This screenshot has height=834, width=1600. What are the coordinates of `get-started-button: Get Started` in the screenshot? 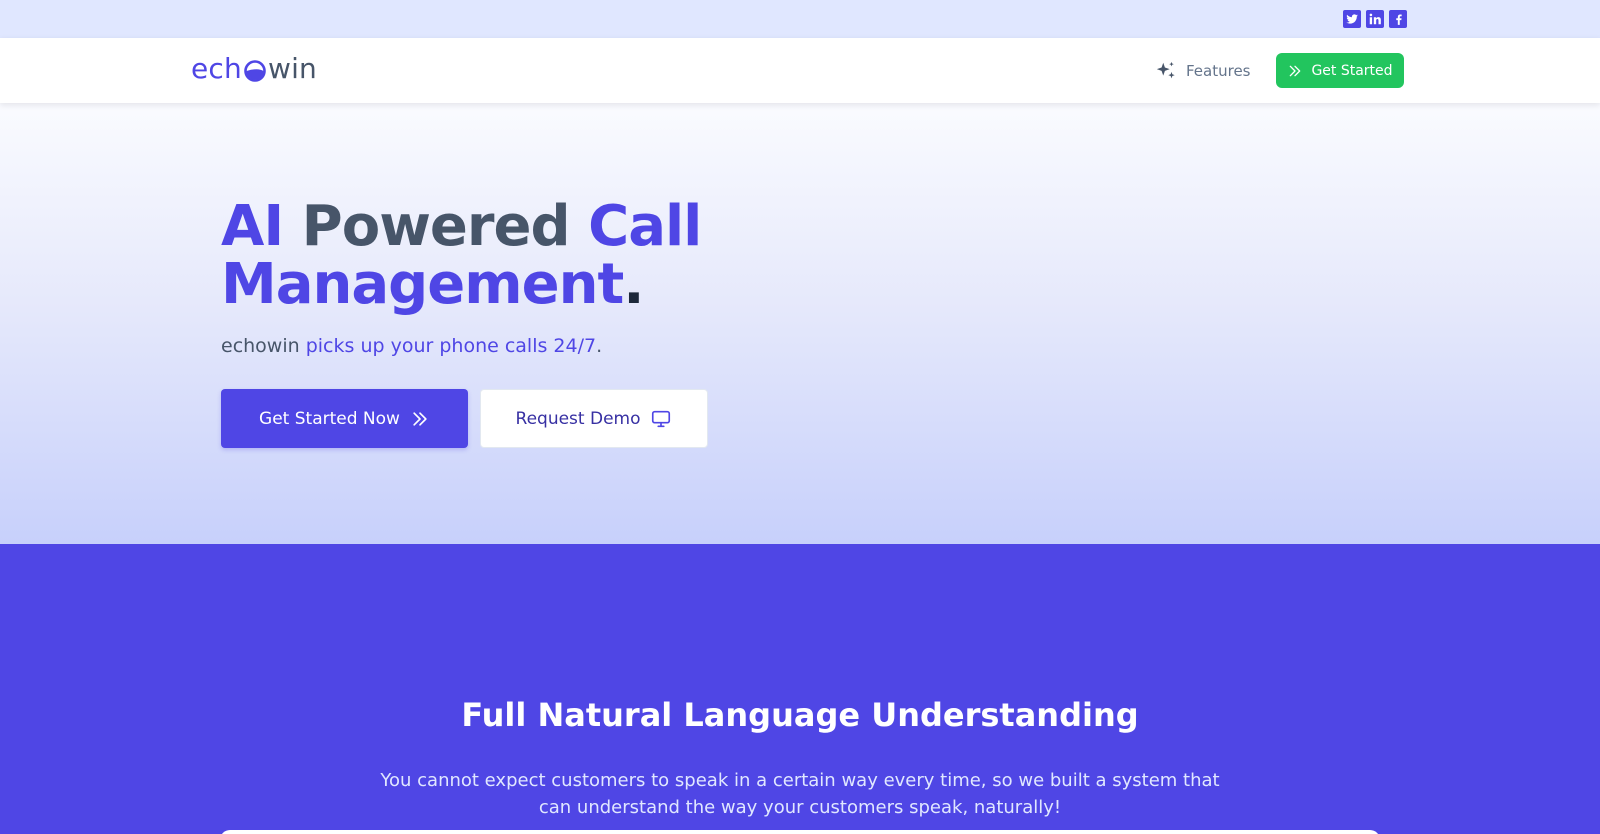 It's located at (1340, 70).